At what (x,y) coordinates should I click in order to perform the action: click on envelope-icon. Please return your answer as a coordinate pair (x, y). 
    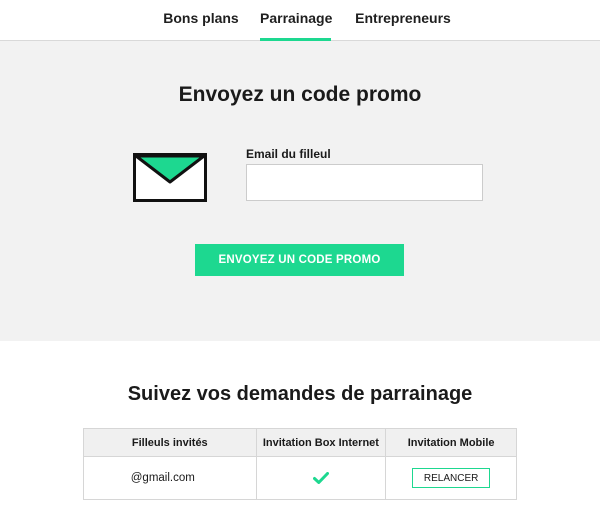
    Looking at the image, I should click on (170, 177).